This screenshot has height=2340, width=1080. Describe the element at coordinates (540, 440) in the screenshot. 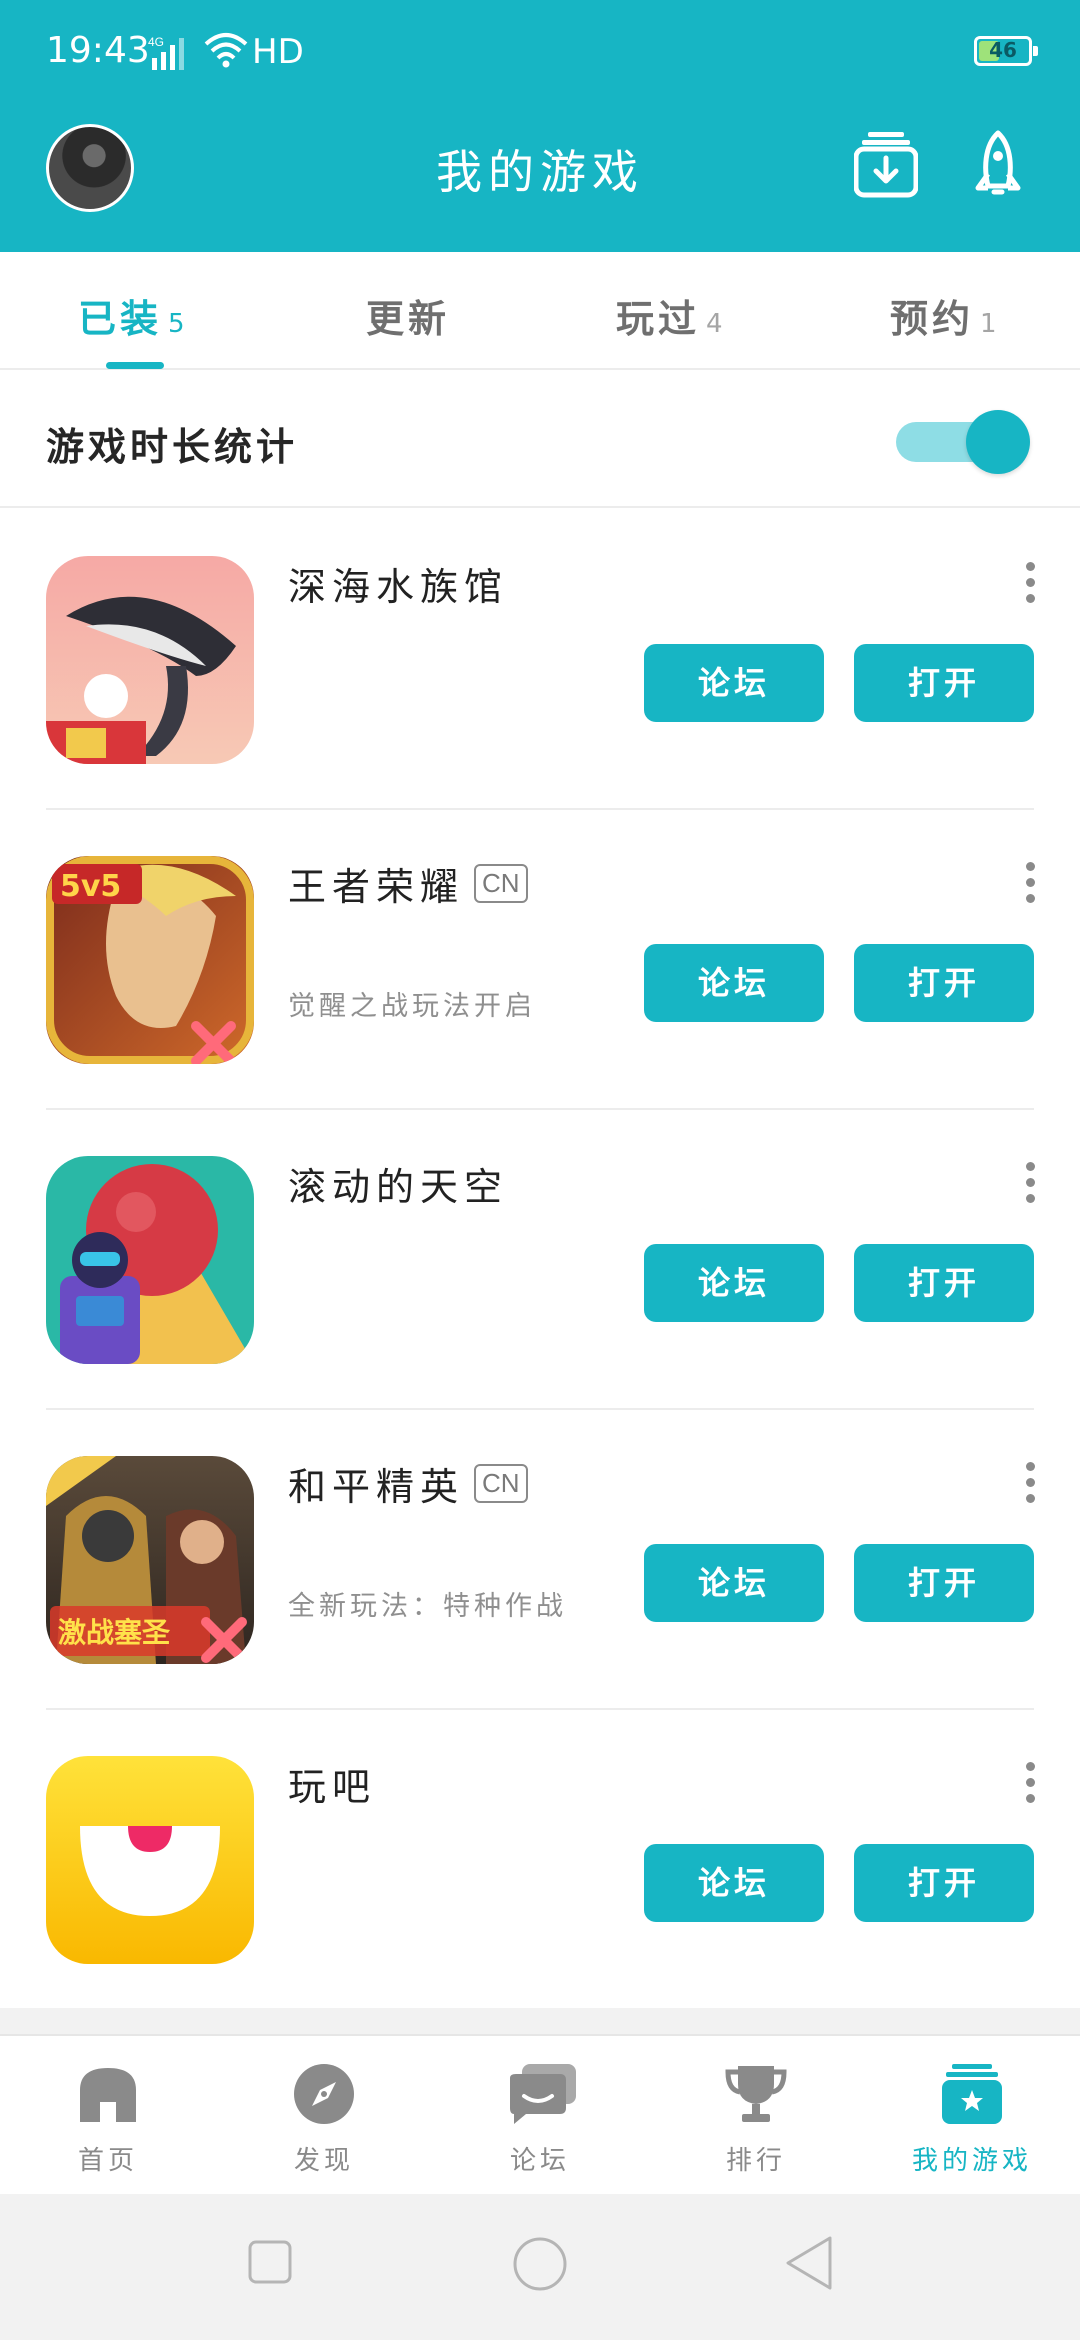

I see `playtime-stats-row: 游戏时长统计` at that location.